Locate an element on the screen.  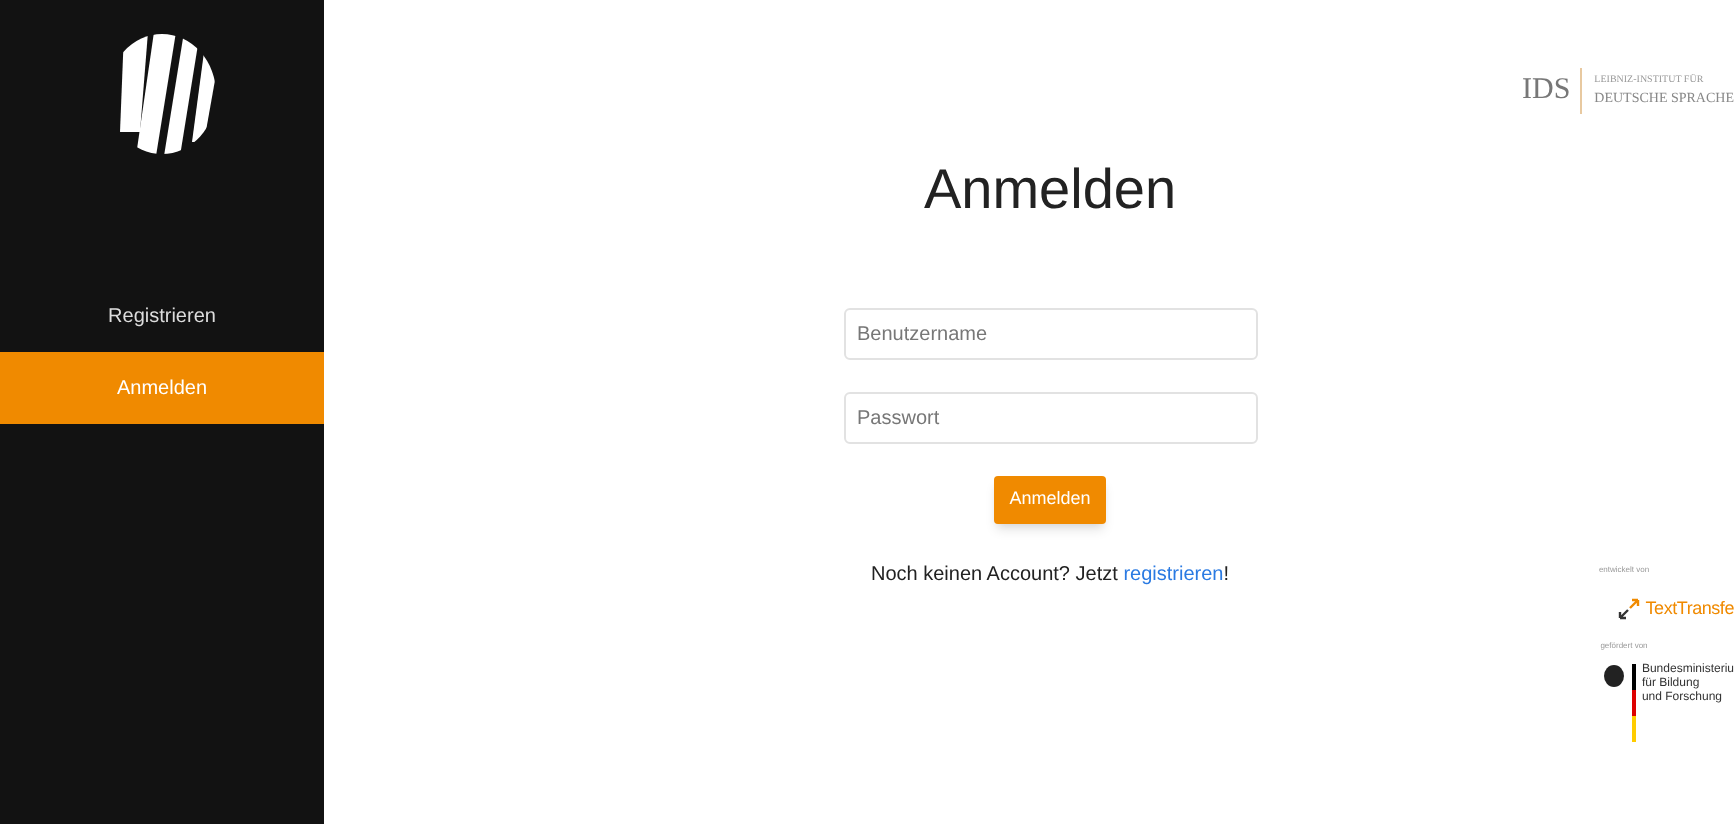
ids-logo-initials: IDS is located at coordinates (1552, 90).